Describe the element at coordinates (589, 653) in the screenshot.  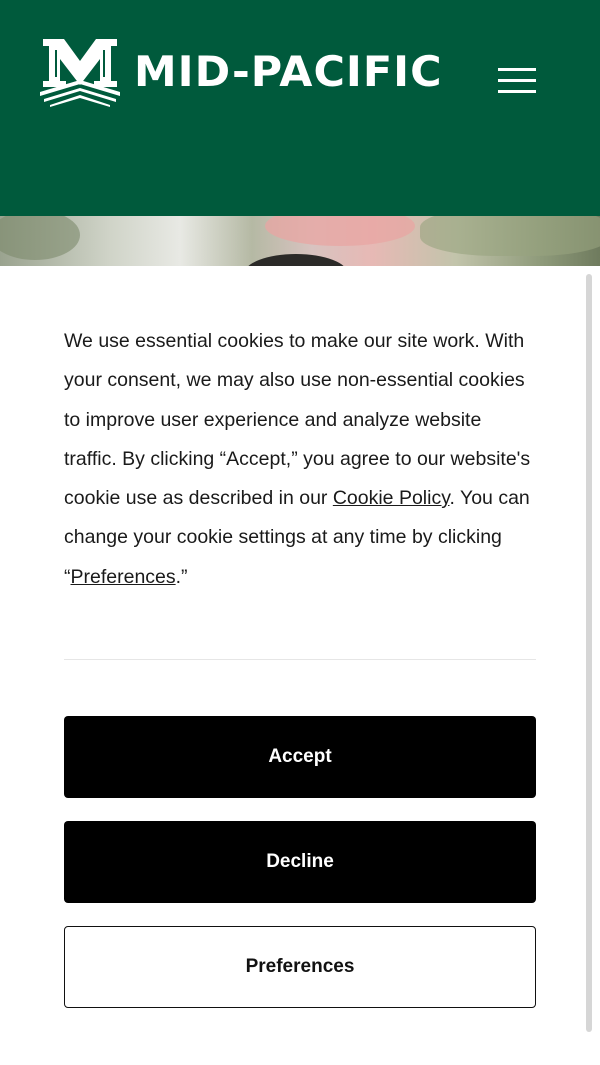
I see `panel-scrollbar` at that location.